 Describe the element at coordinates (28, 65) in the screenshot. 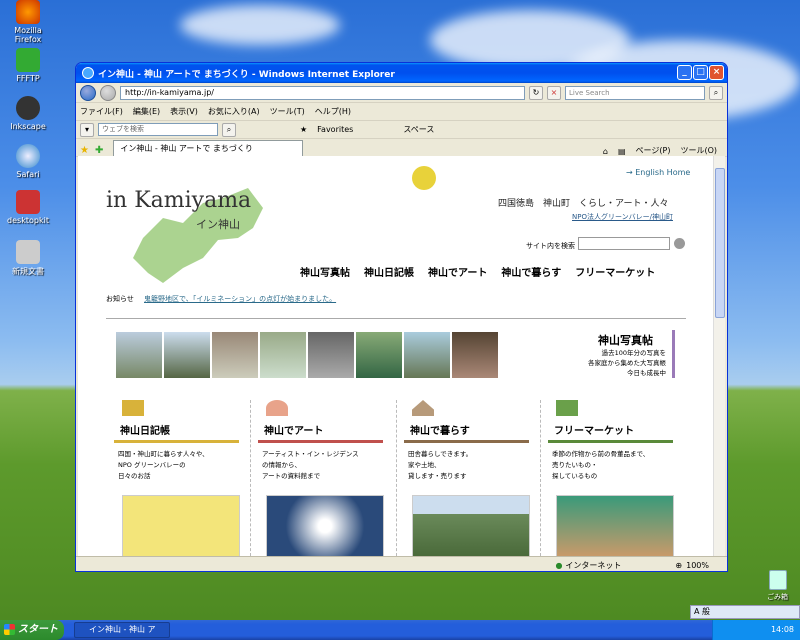

I see `desktop-icon-ffftp: FFFTP` at that location.